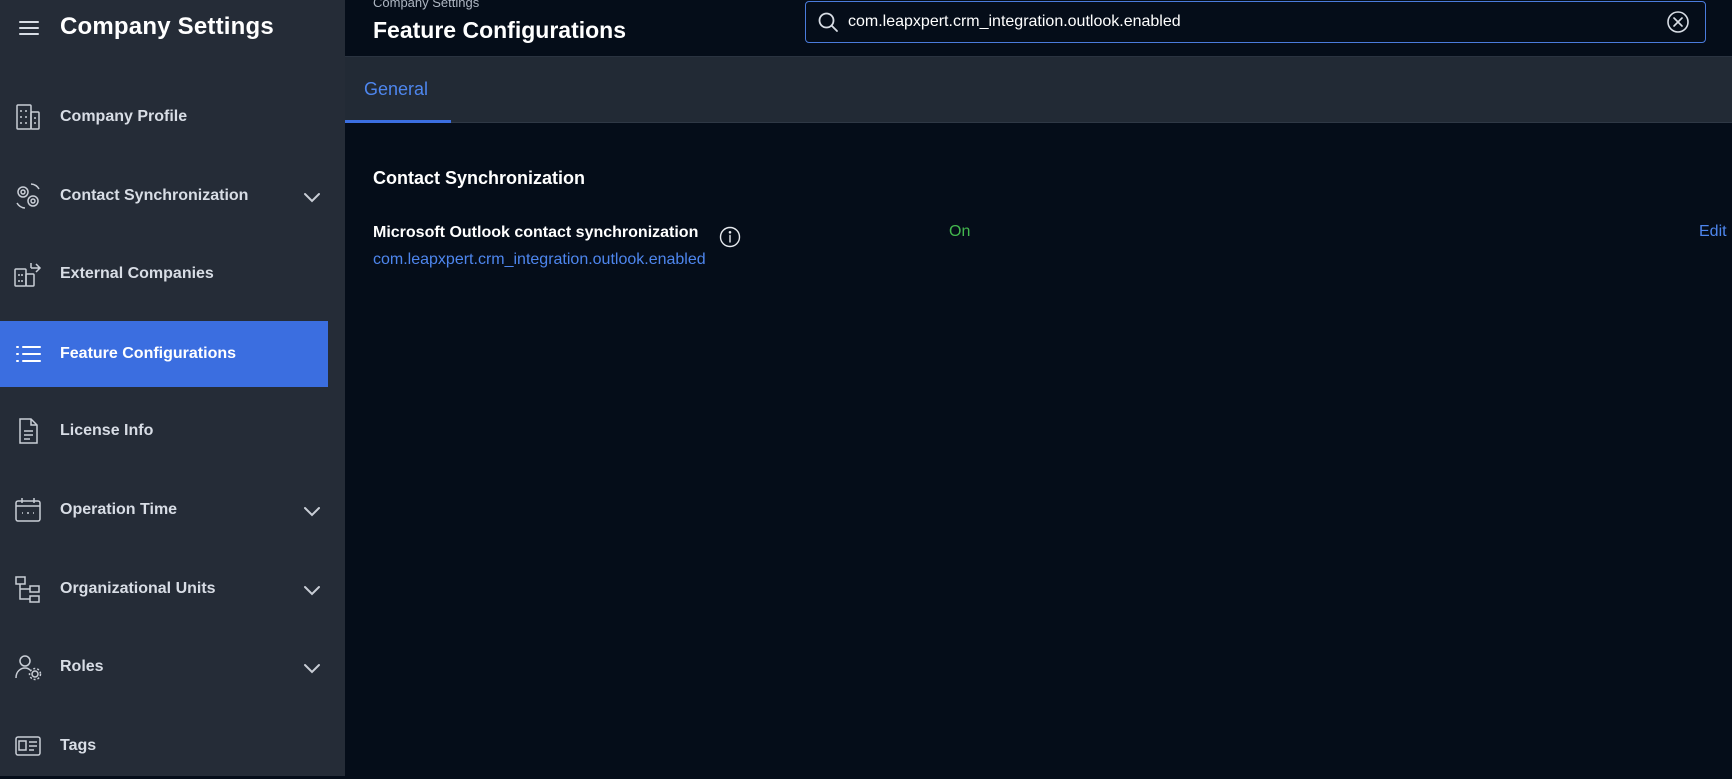 The height and width of the screenshot is (779, 1732). What do you see at coordinates (828, 22) in the screenshot?
I see `search-icon` at bounding box center [828, 22].